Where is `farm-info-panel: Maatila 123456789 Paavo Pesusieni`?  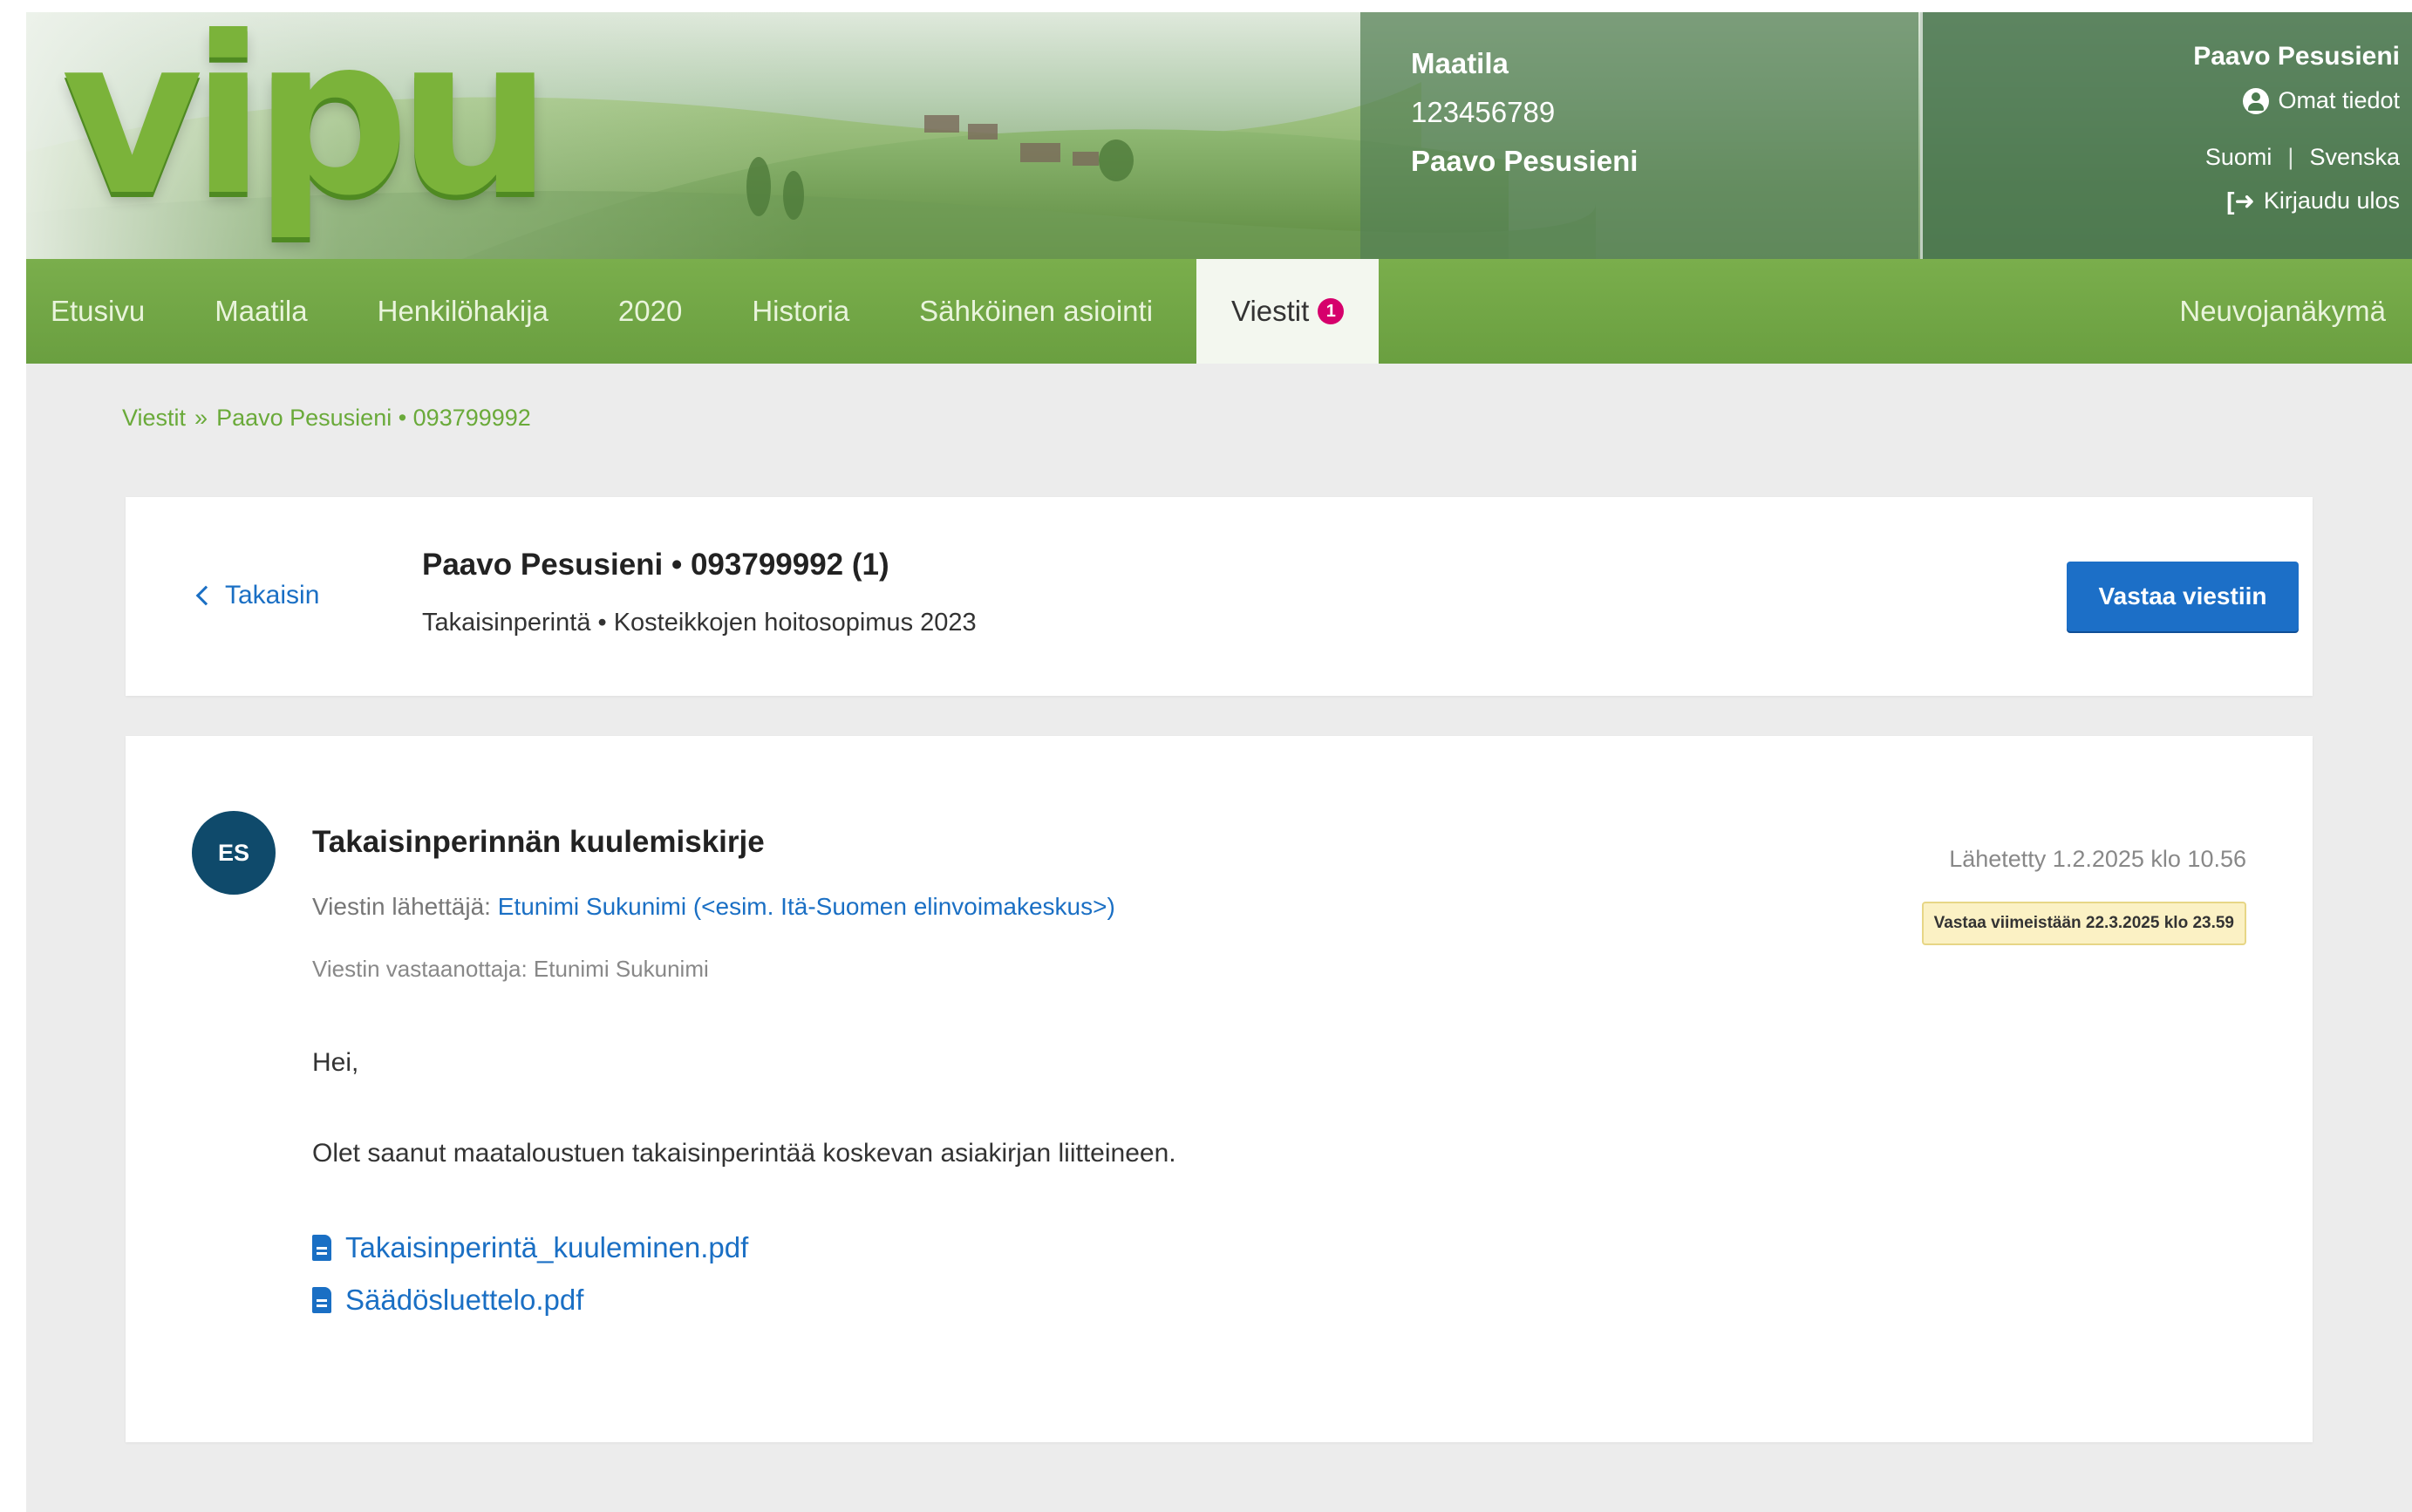
farm-info-panel: Maatila 123456789 Paavo Pesusieni is located at coordinates (1639, 135).